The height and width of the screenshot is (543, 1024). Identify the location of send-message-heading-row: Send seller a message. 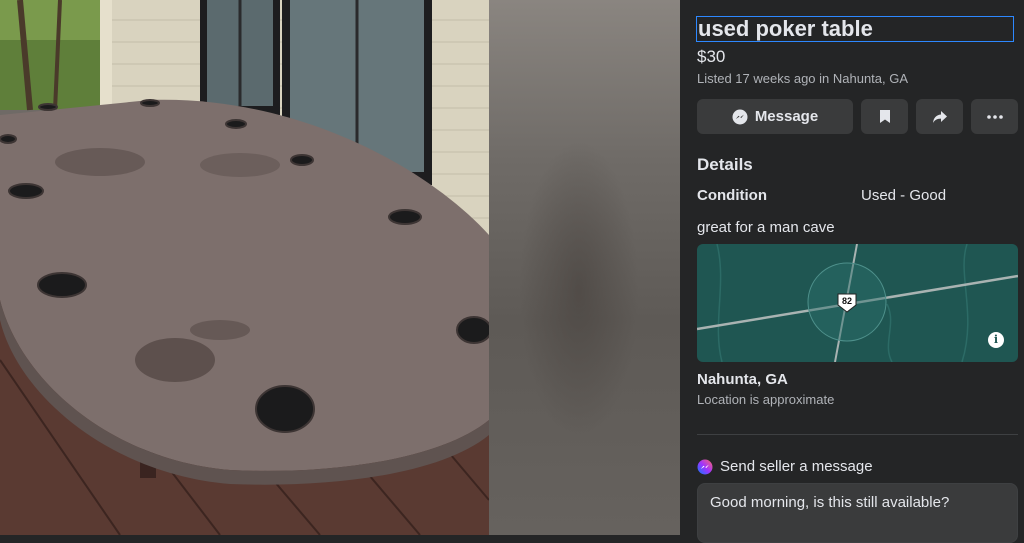
(785, 466).